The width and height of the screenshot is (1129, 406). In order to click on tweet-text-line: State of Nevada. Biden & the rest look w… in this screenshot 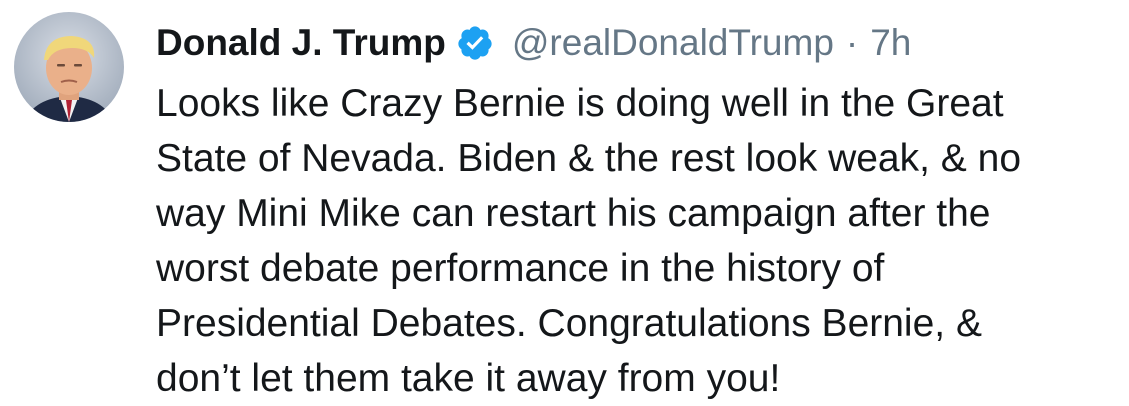, I will do `click(589, 158)`.